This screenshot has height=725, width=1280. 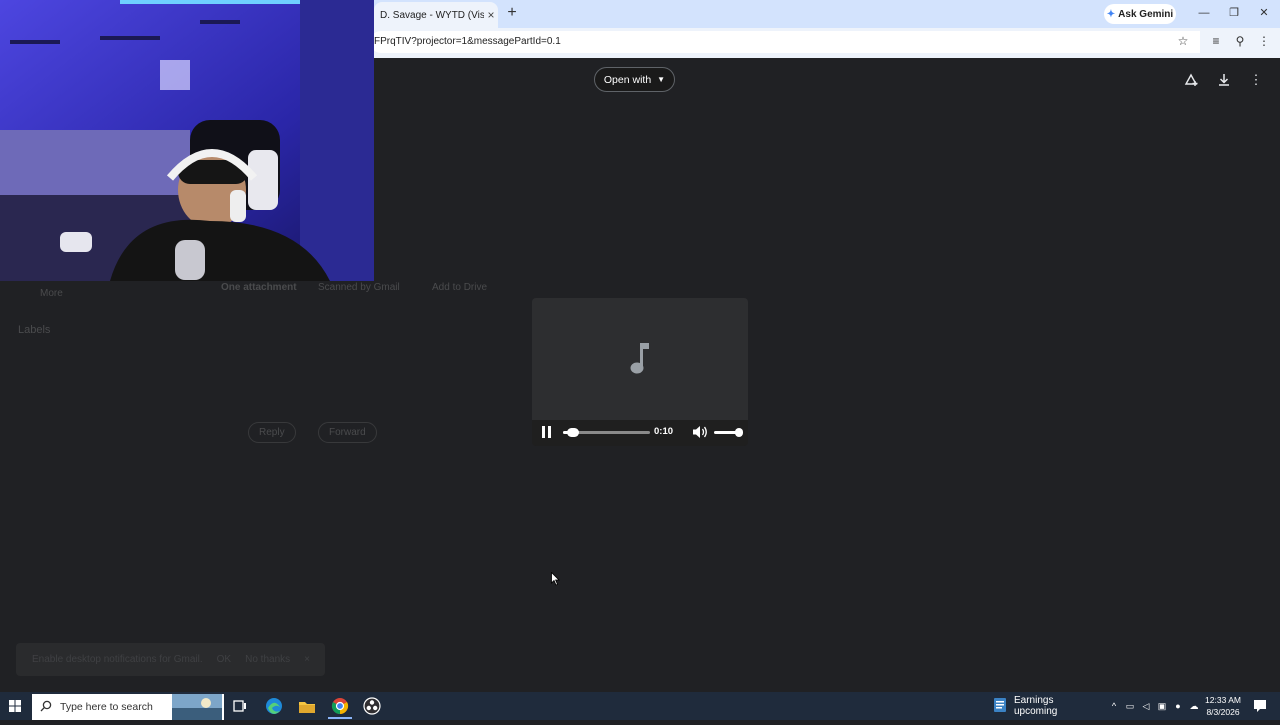 What do you see at coordinates (240, 706) in the screenshot?
I see `task-view-icon` at bounding box center [240, 706].